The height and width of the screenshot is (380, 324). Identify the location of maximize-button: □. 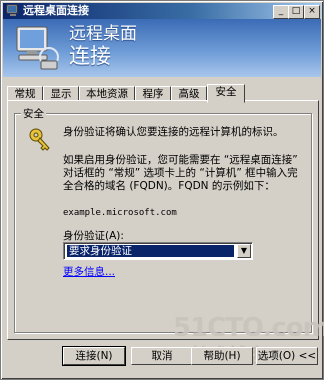
(296, 12).